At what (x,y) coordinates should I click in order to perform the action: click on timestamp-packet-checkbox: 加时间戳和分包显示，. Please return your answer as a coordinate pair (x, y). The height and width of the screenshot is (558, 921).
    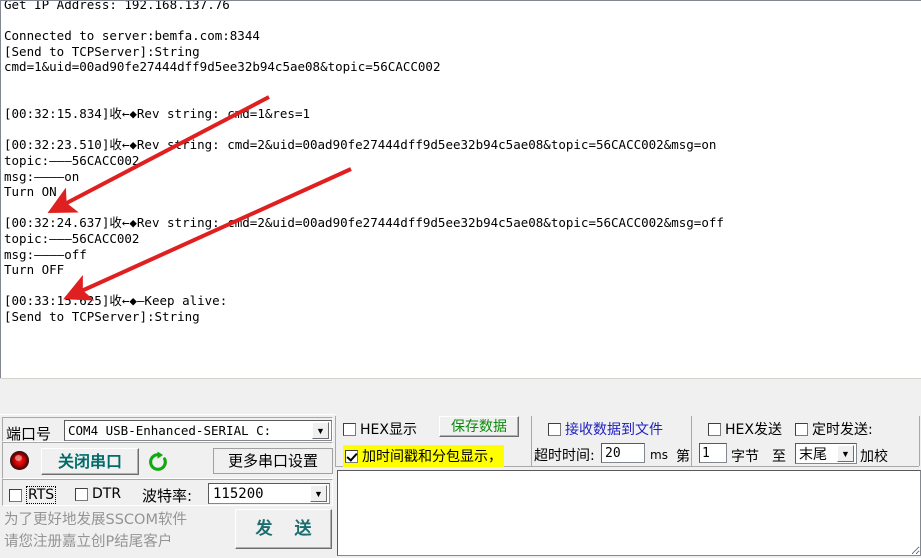
    Looking at the image, I should click on (423, 456).